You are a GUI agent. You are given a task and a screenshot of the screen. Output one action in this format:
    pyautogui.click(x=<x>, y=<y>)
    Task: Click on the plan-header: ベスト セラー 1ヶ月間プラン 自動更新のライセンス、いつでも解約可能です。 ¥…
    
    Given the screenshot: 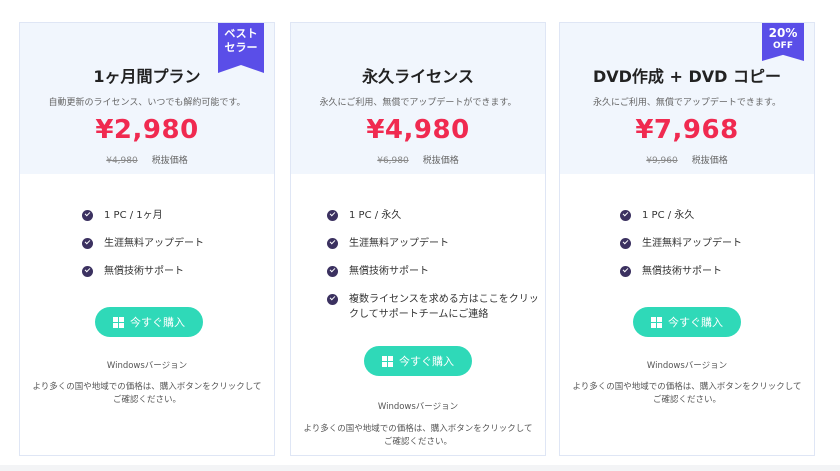 What is the action you would take?
    pyautogui.click(x=147, y=98)
    